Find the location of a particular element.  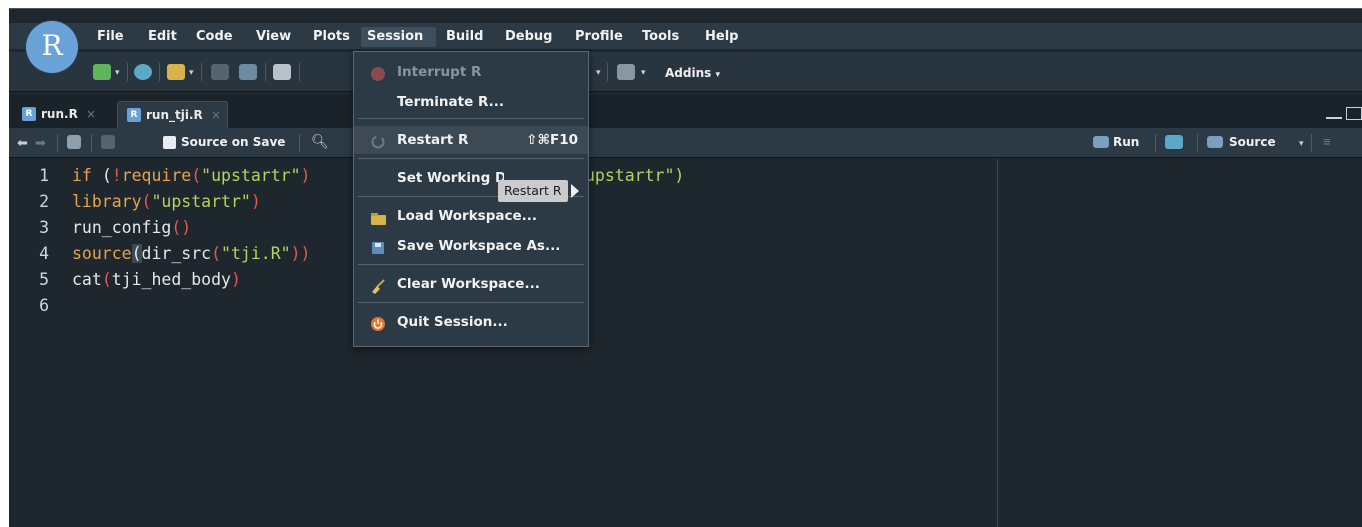

back-arrow-icon: ⬅ is located at coordinates (22, 143).